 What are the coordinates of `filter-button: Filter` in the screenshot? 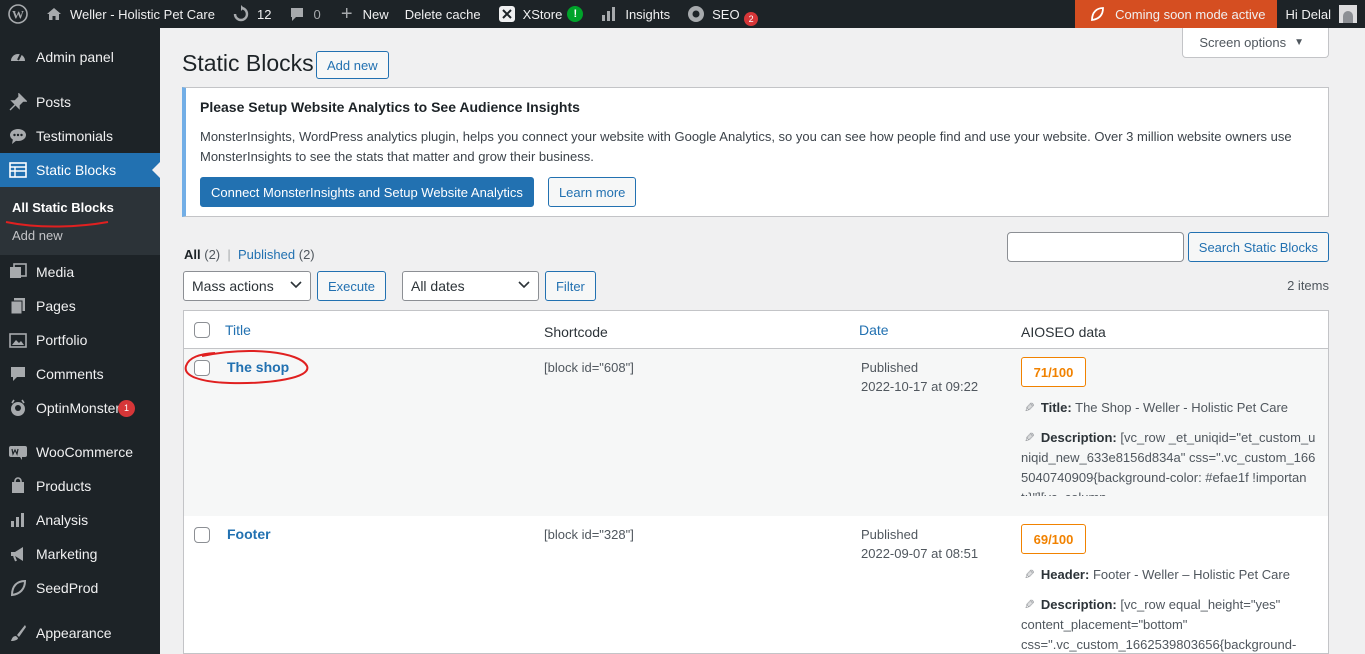 It's located at (570, 286).